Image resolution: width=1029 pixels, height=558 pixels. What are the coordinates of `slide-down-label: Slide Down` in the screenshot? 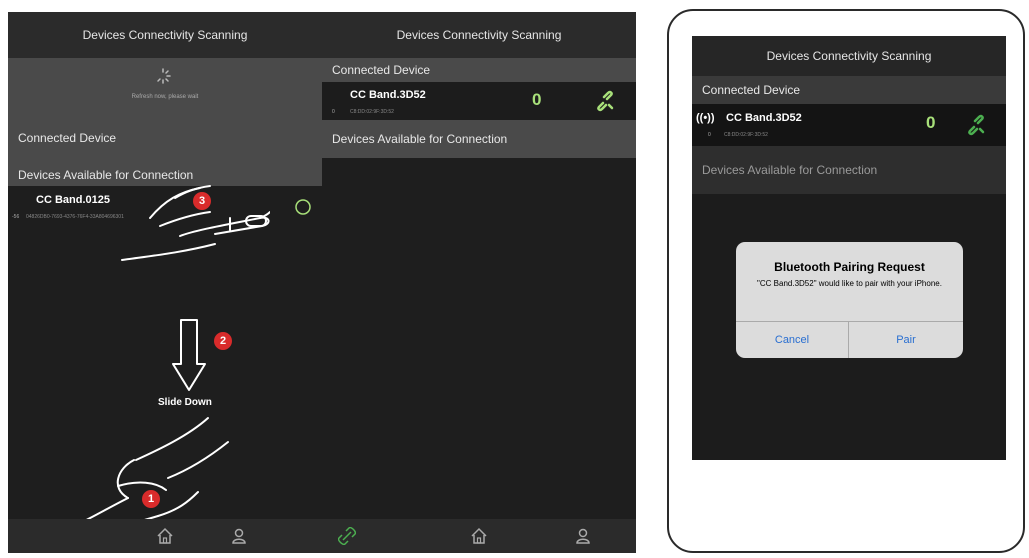 It's located at (185, 402).